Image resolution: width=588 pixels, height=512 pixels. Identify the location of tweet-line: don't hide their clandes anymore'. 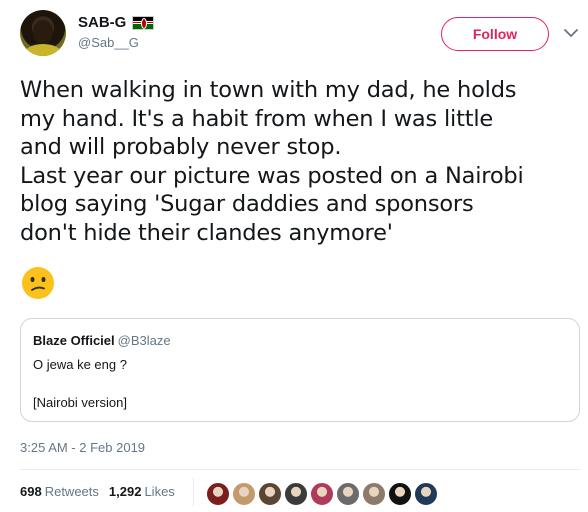
(206, 232).